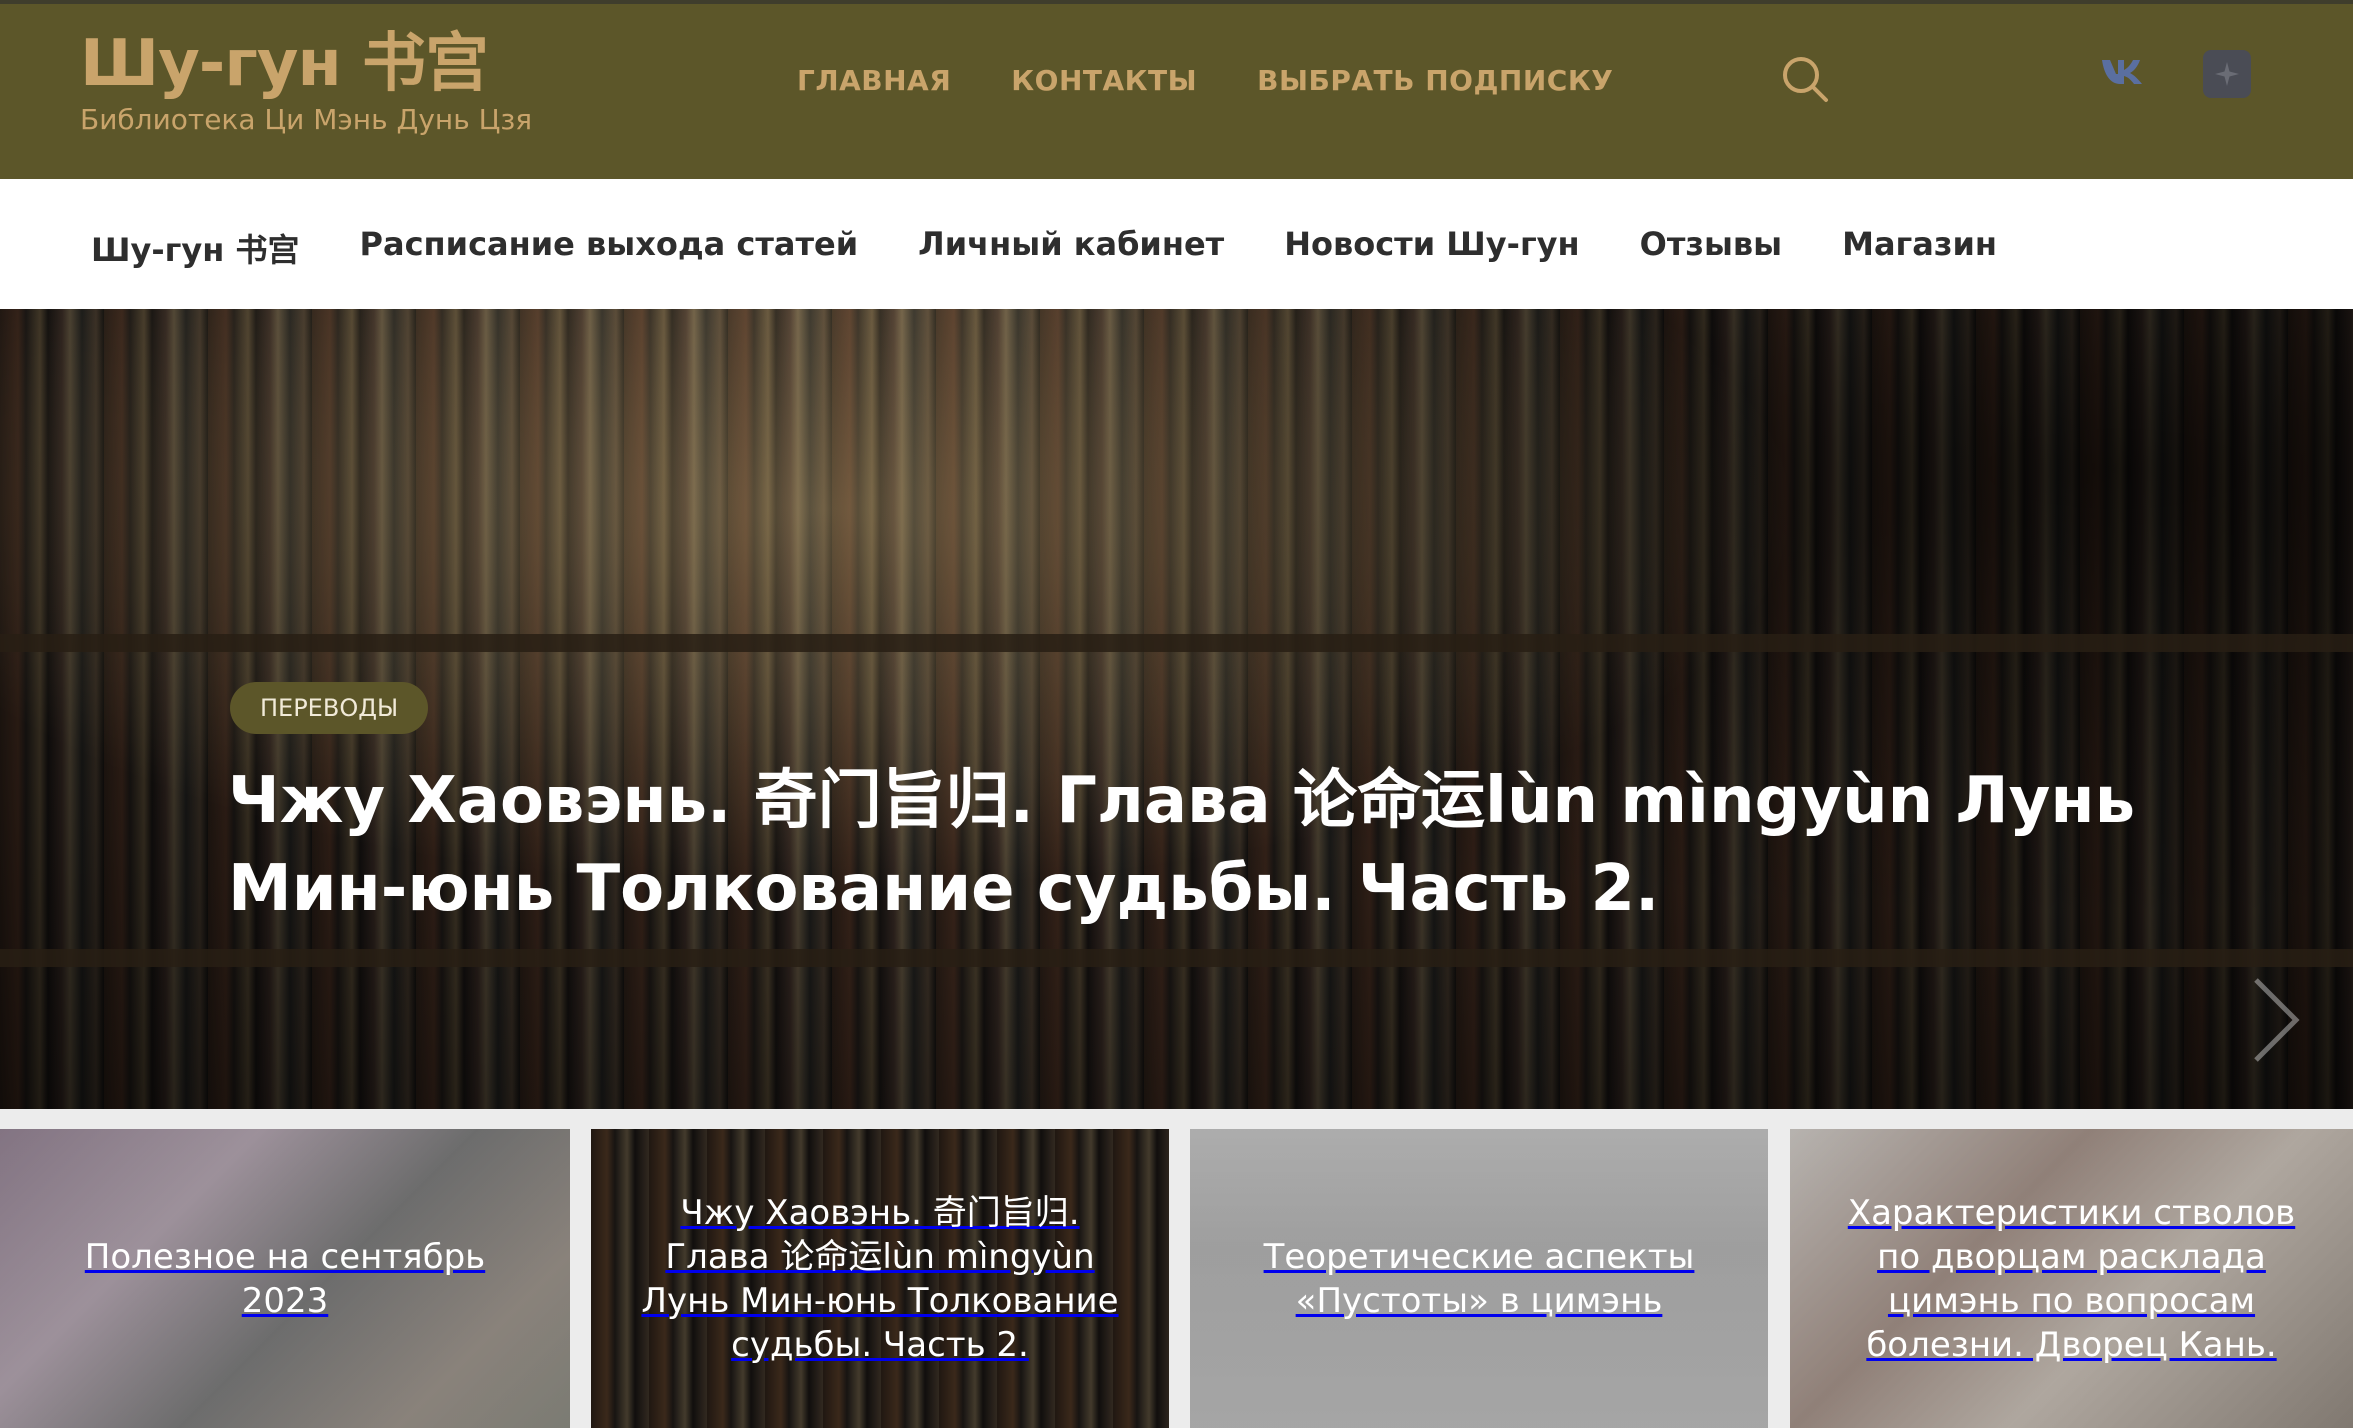 Image resolution: width=2353 pixels, height=1428 pixels. What do you see at coordinates (1071, 248) in the screenshot?
I see `subnav-item-account: Личный кабинет` at bounding box center [1071, 248].